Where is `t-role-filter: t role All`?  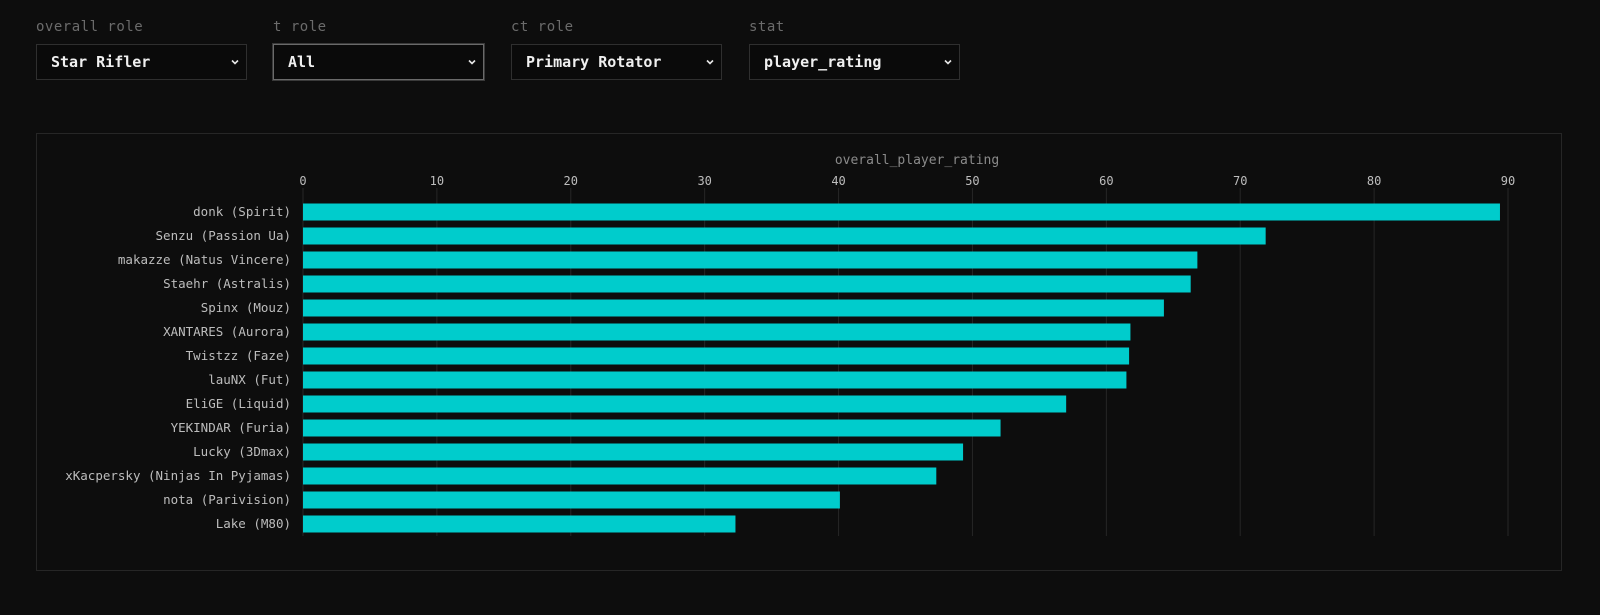 t-role-filter: t role All is located at coordinates (378, 49).